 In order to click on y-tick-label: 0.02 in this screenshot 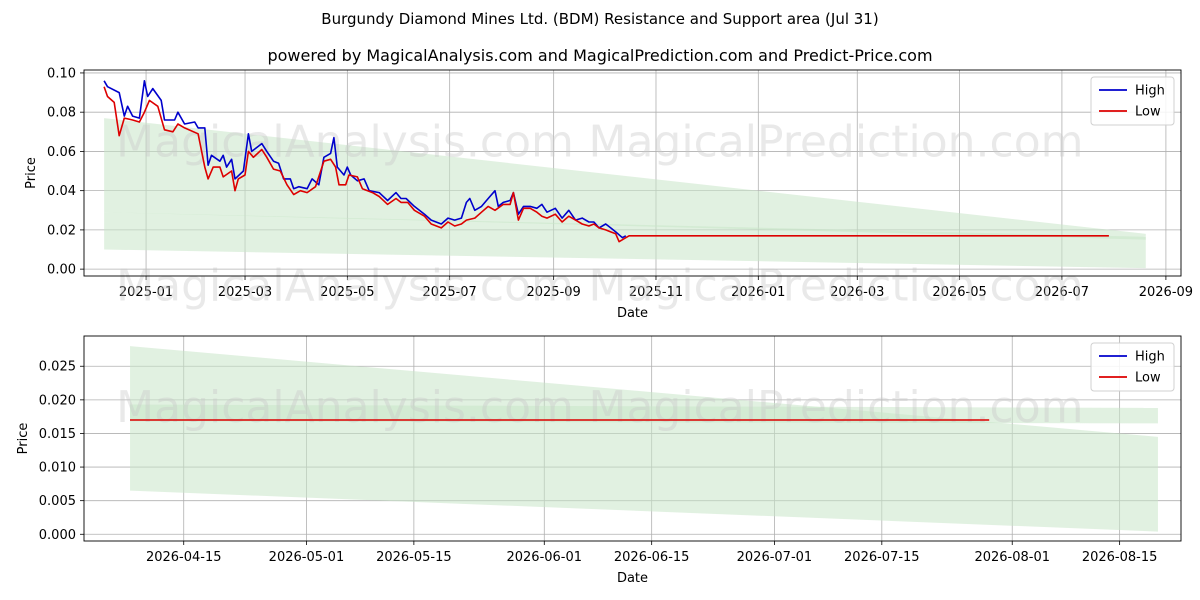, I will do `click(61, 230)`.